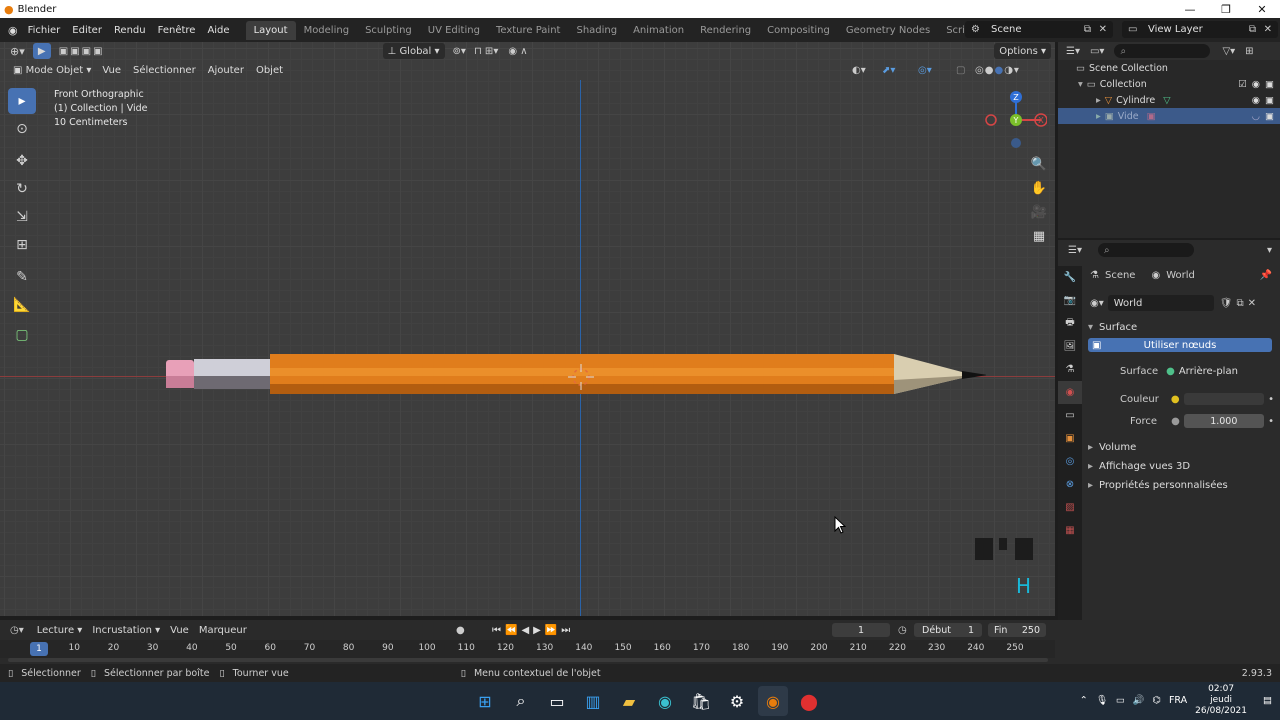  Describe the element at coordinates (388, 30) in the screenshot. I see `tab-sculpting: Sculpting` at that location.